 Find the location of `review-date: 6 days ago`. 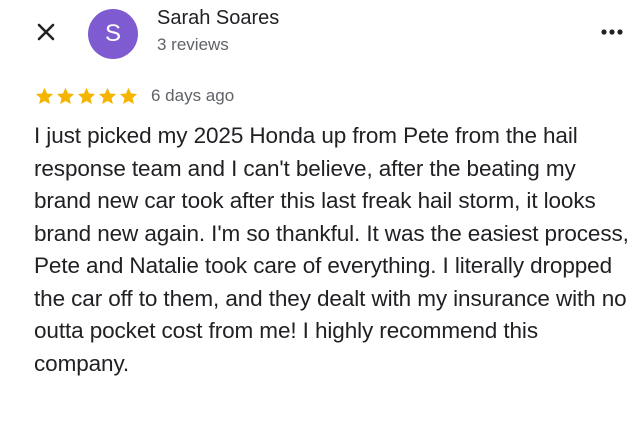

review-date: 6 days ago is located at coordinates (193, 95).